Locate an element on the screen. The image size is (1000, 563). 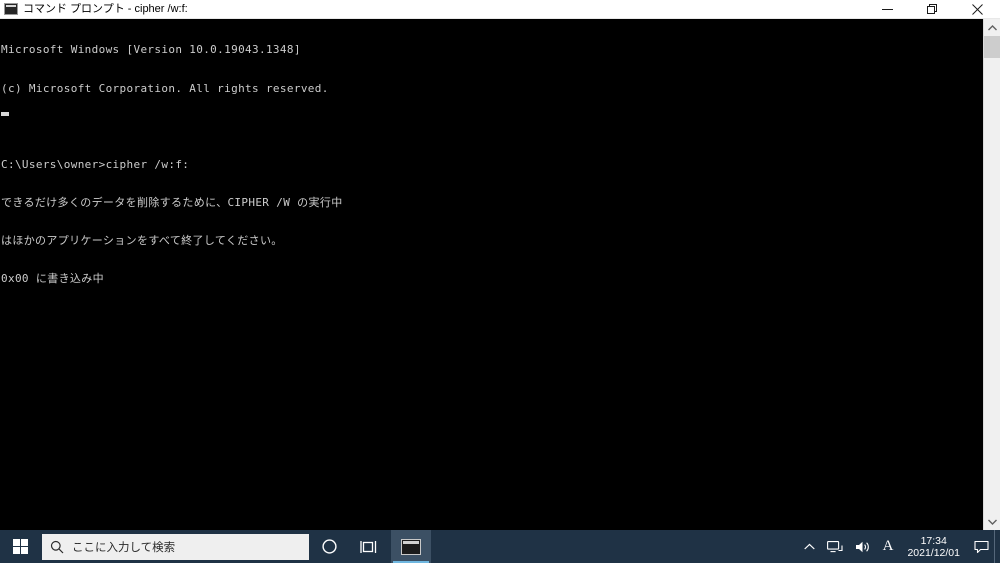
show-desktop-button is located at coordinates (997, 546).